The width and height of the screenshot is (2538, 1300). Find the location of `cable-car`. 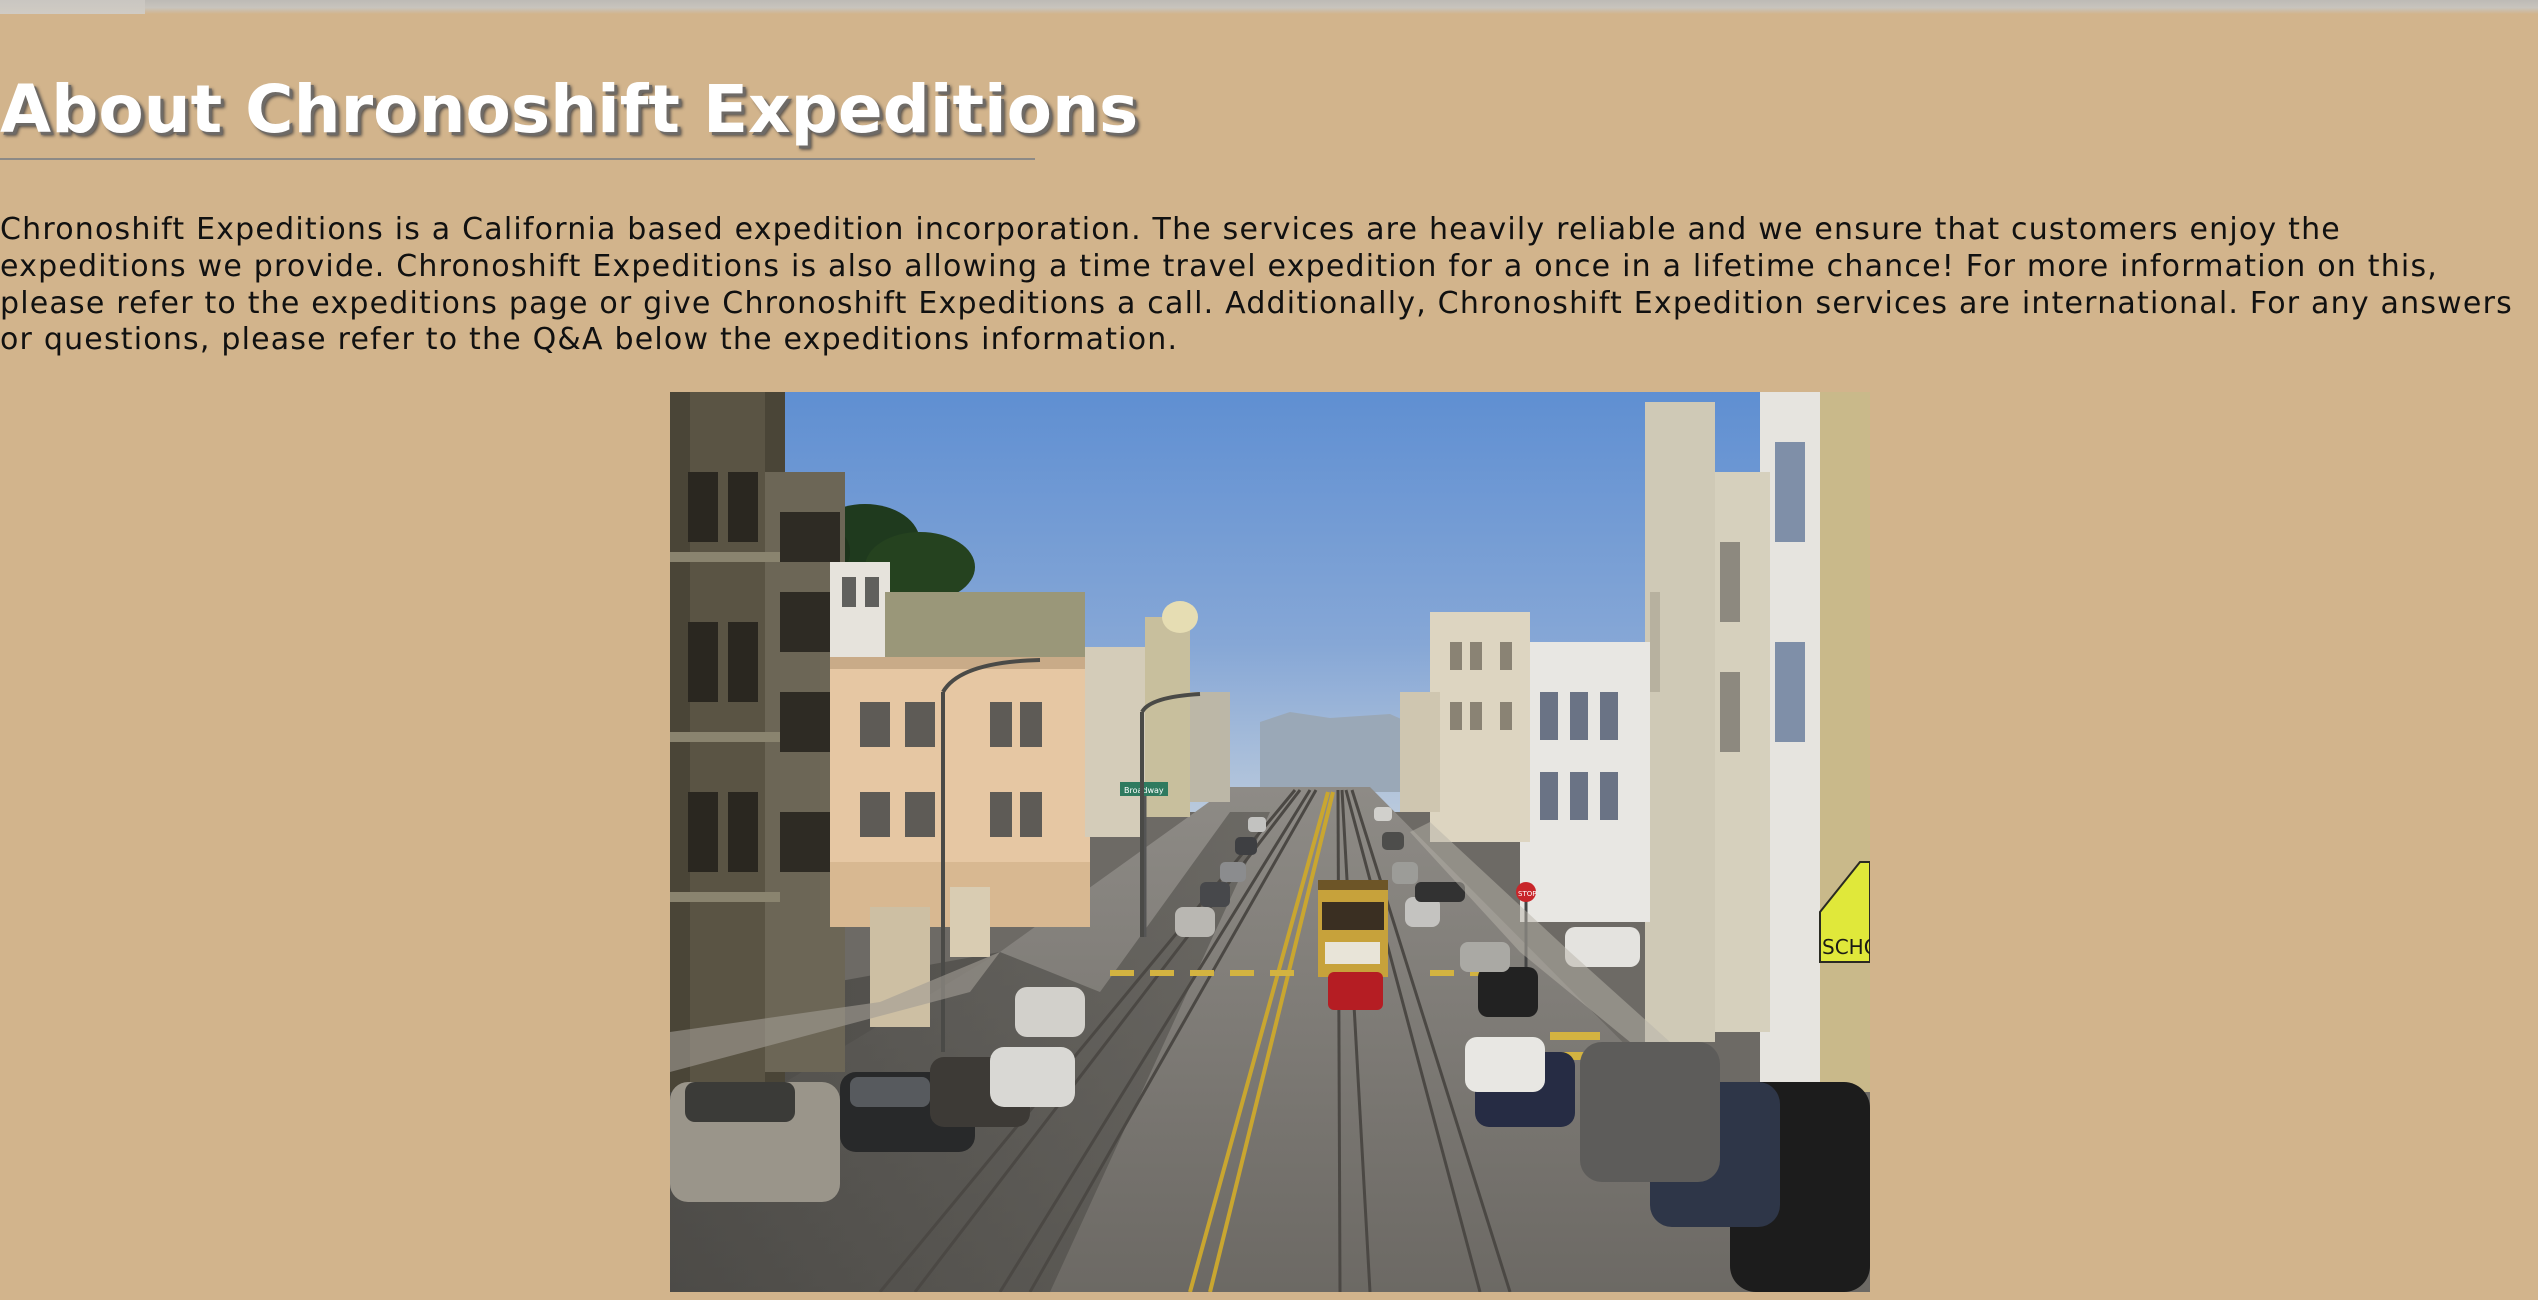

cable-car is located at coordinates (1353, 928).